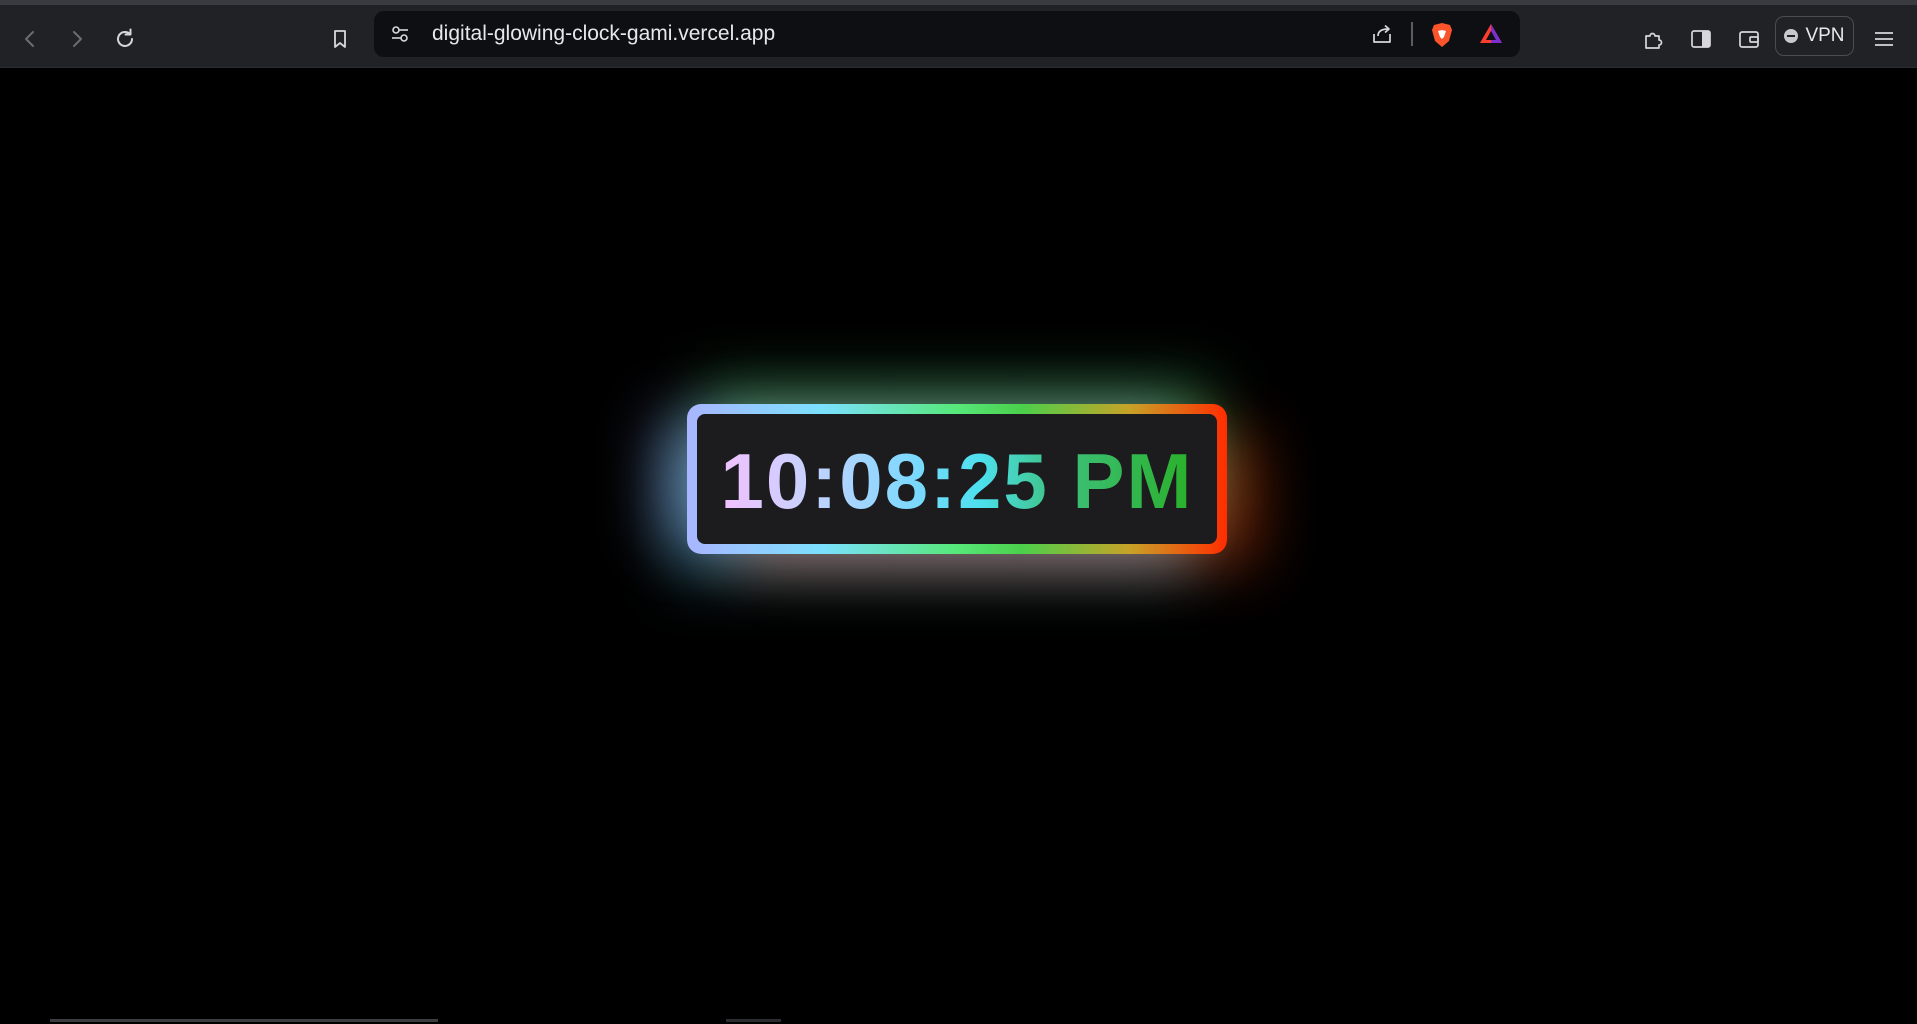 The height and width of the screenshot is (1024, 1917). I want to click on back-button, so click(30, 39).